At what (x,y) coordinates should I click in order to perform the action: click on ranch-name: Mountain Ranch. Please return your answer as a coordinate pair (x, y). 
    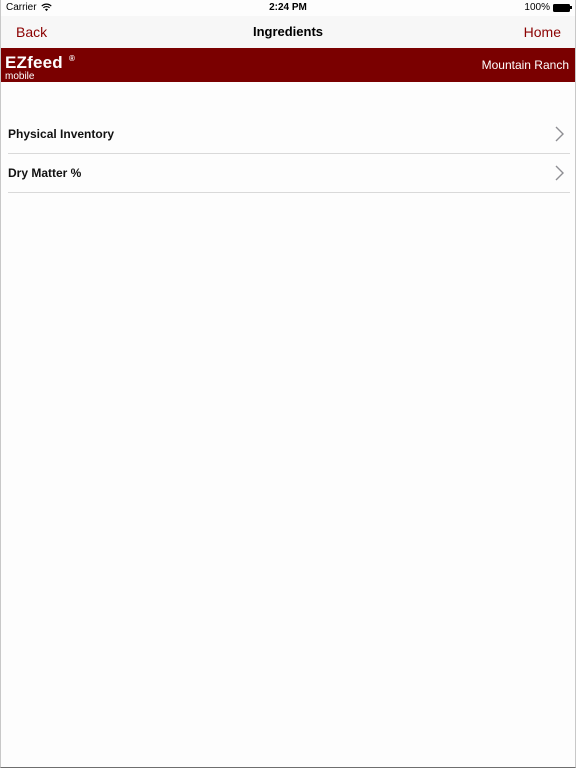
    Looking at the image, I should click on (525, 65).